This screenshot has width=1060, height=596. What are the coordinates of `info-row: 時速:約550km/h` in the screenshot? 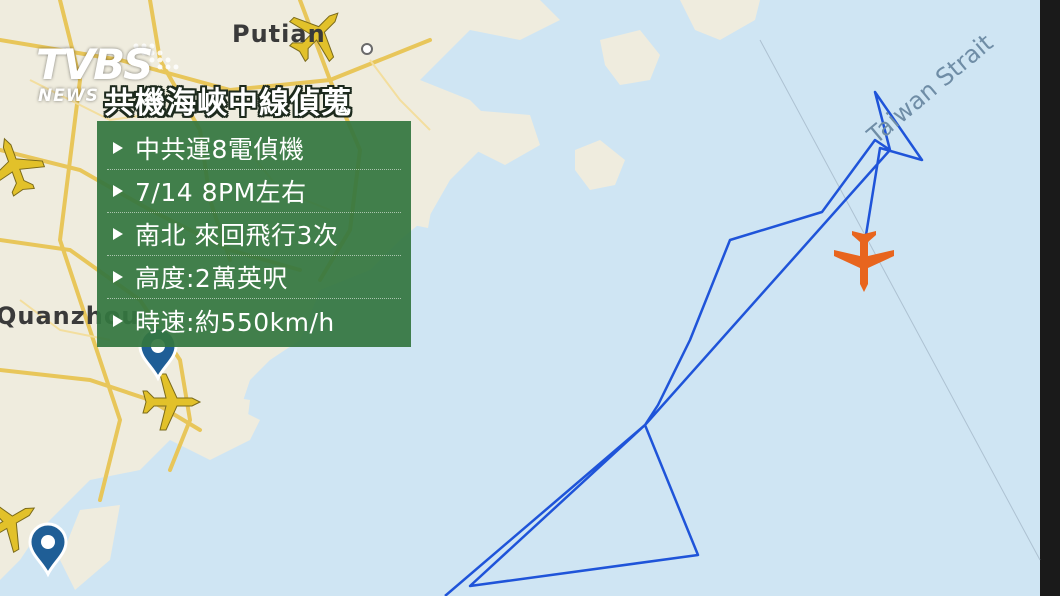 It's located at (254, 320).